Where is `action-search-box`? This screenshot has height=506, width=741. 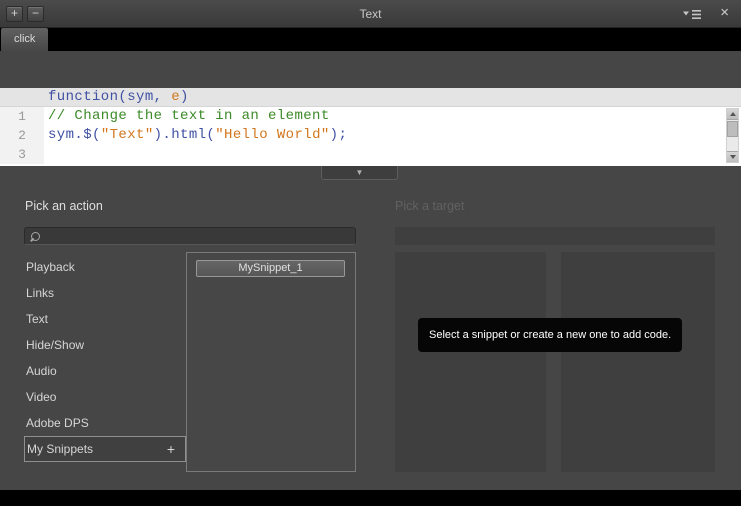
action-search-box is located at coordinates (190, 236).